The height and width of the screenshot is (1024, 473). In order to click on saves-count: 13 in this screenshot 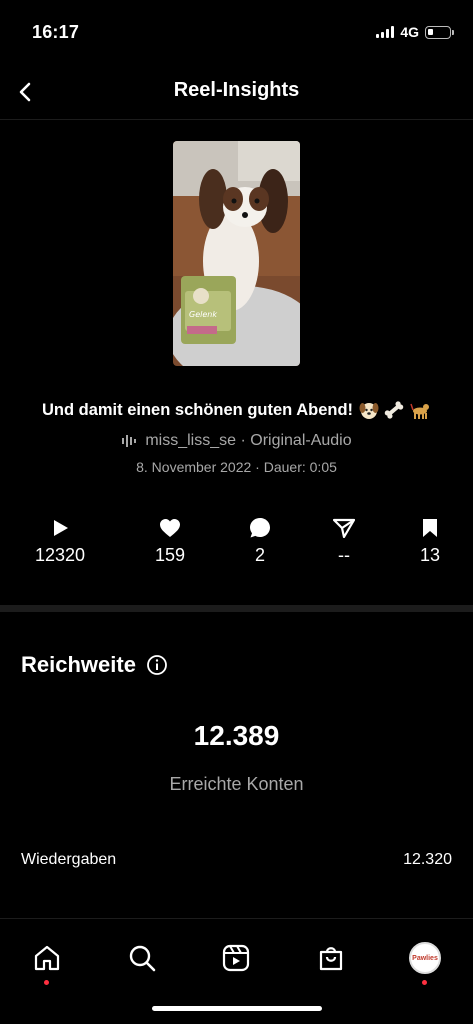, I will do `click(430, 555)`.